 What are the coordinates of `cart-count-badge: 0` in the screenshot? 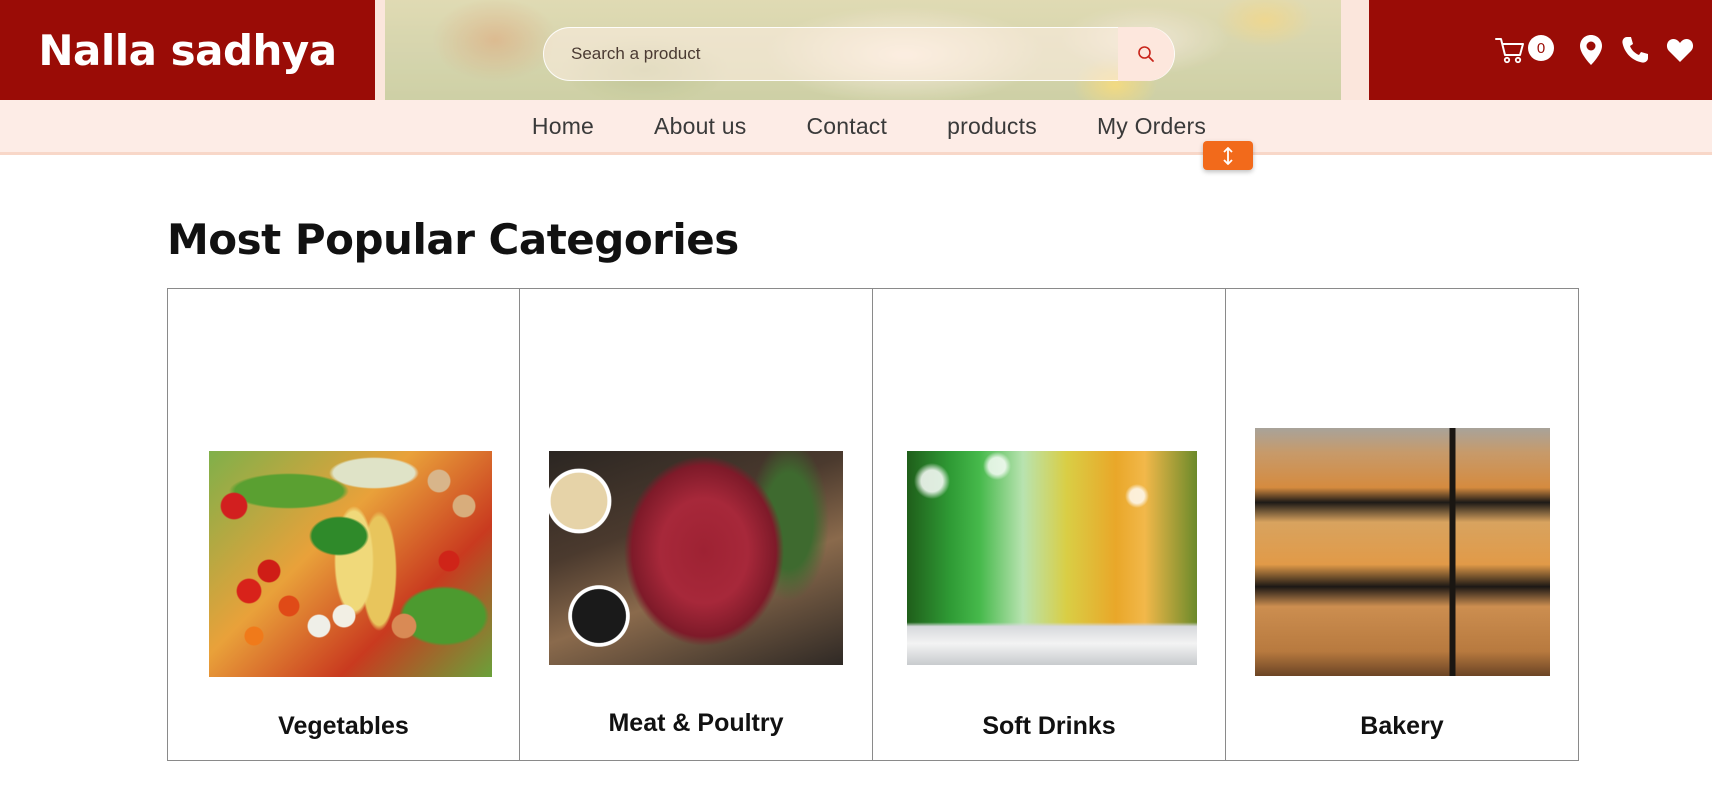 It's located at (1541, 48).